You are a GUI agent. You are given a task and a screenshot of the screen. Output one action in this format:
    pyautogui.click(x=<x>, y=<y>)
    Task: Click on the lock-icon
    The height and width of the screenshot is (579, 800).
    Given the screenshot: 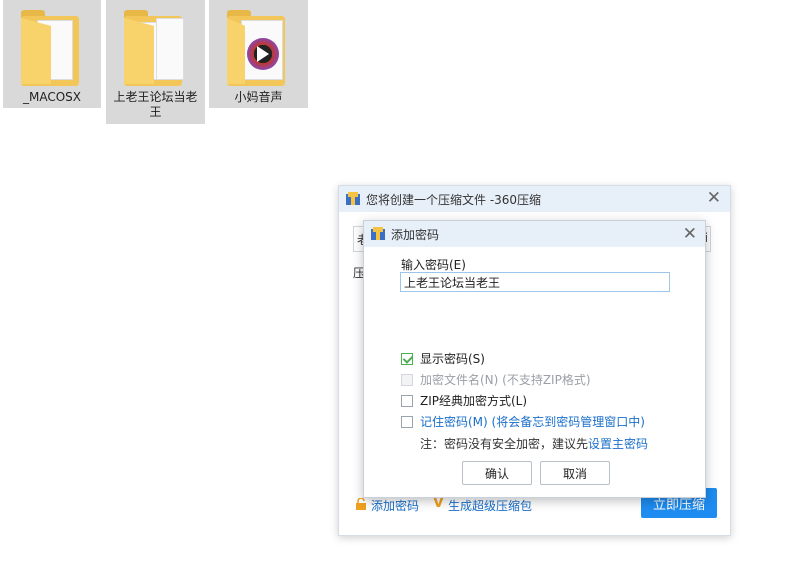 What is the action you would take?
    pyautogui.click(x=361, y=504)
    